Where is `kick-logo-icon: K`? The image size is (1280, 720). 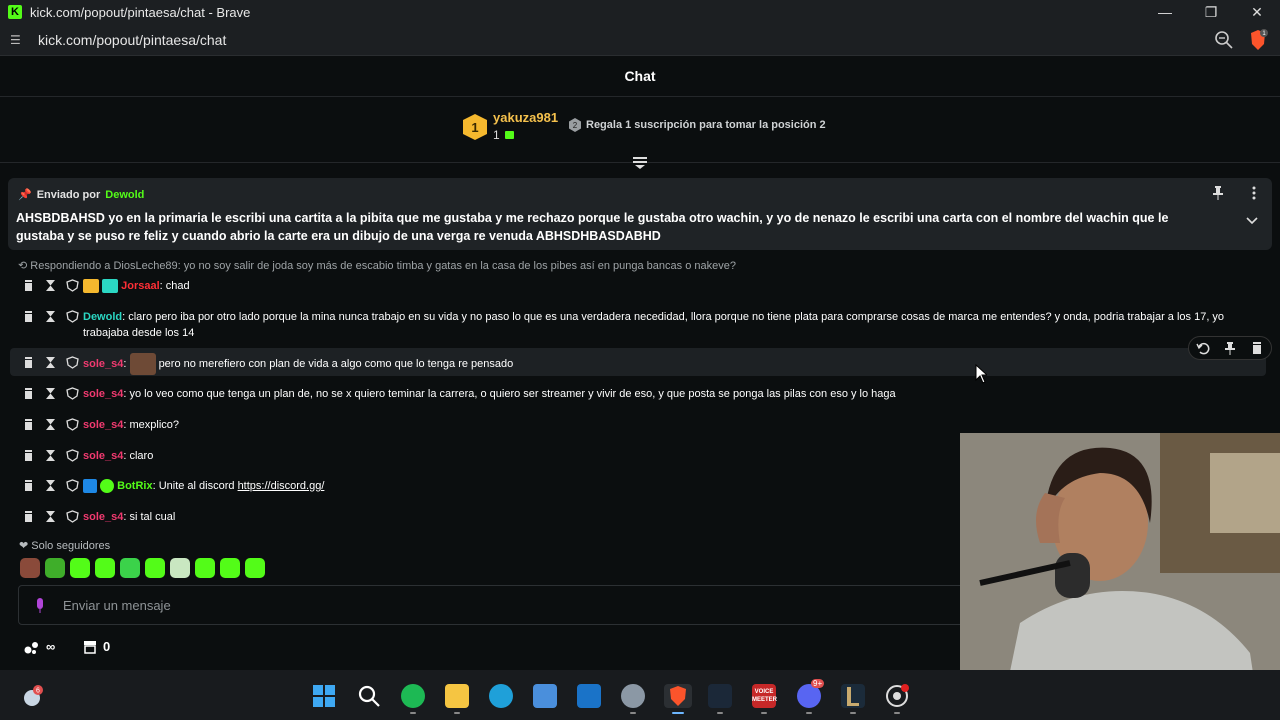
kick-logo-icon: K is located at coordinates (15, 12).